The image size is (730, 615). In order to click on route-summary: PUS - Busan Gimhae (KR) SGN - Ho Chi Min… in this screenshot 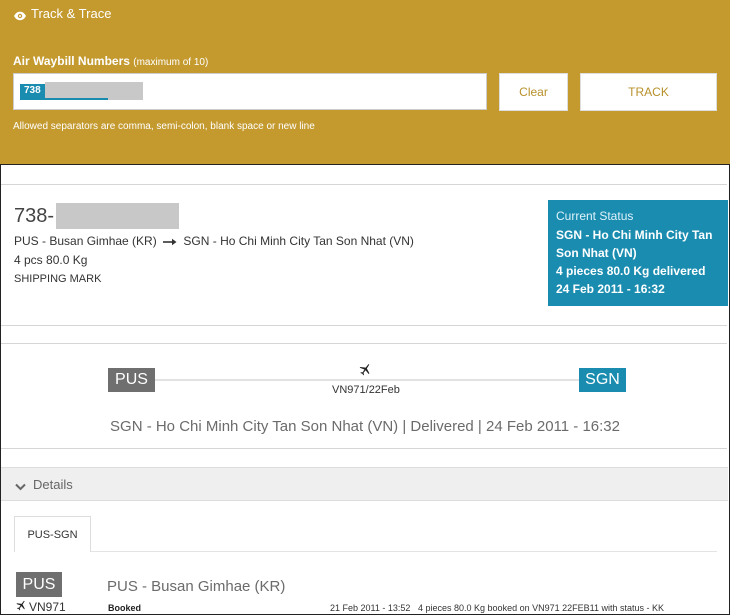, I will do `click(214, 241)`.